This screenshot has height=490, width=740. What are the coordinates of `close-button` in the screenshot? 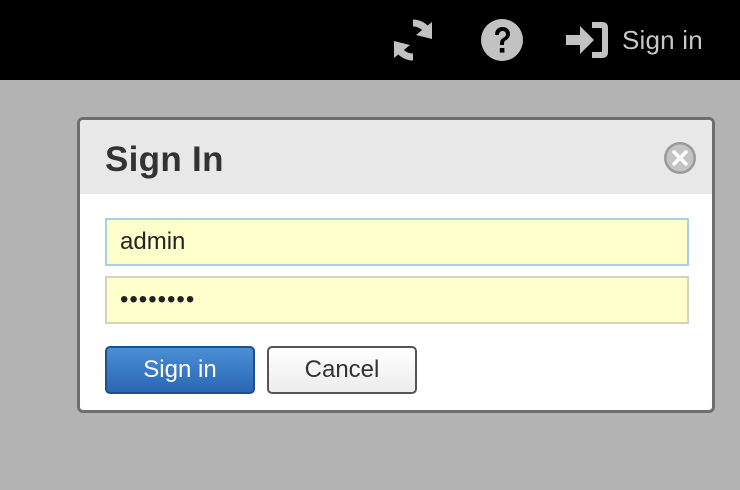 It's located at (680, 158).